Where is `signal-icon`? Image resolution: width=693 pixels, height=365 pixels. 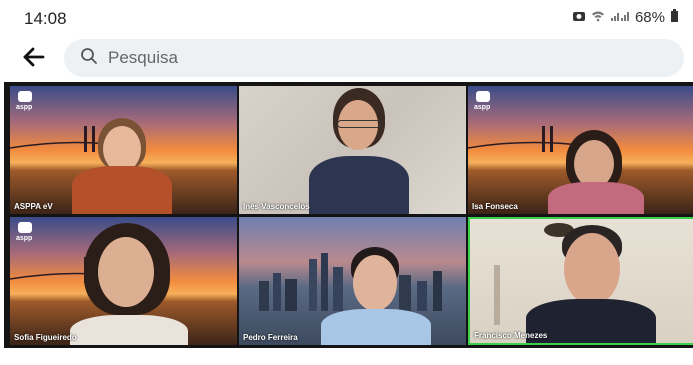
signal-icon is located at coordinates (620, 17).